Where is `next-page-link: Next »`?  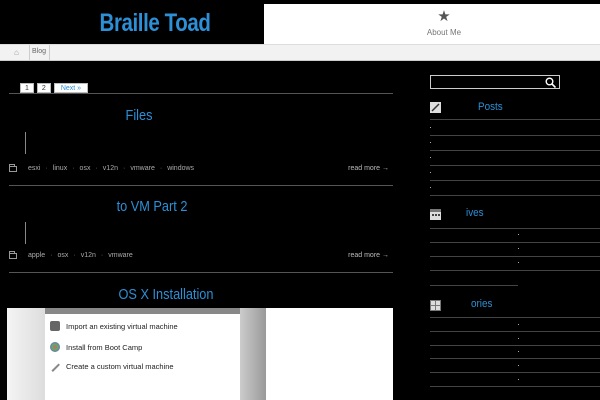 next-page-link: Next » is located at coordinates (71, 88).